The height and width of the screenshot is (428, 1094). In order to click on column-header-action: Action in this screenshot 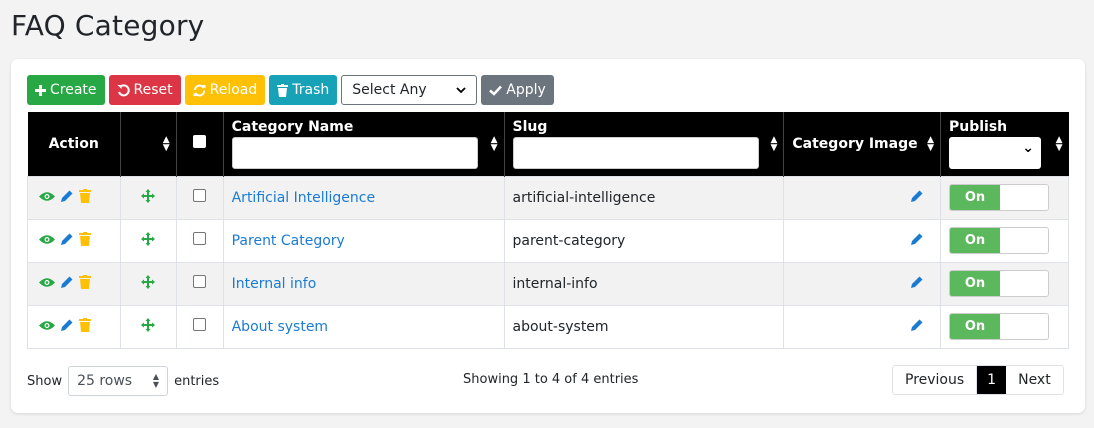, I will do `click(74, 144)`.